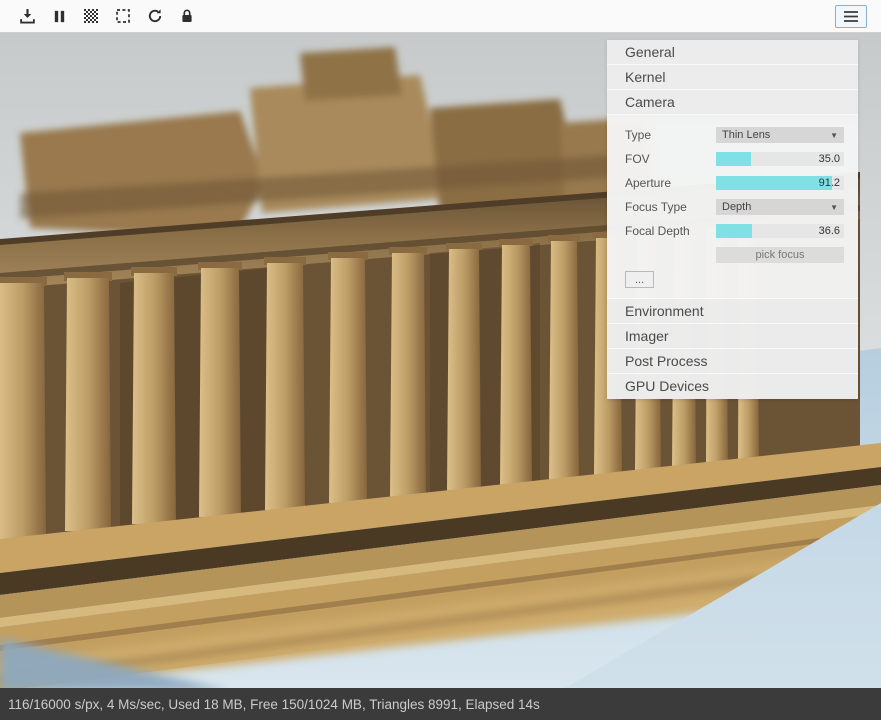  What do you see at coordinates (829, 159) in the screenshot?
I see `fov-value: 35.0` at bounding box center [829, 159].